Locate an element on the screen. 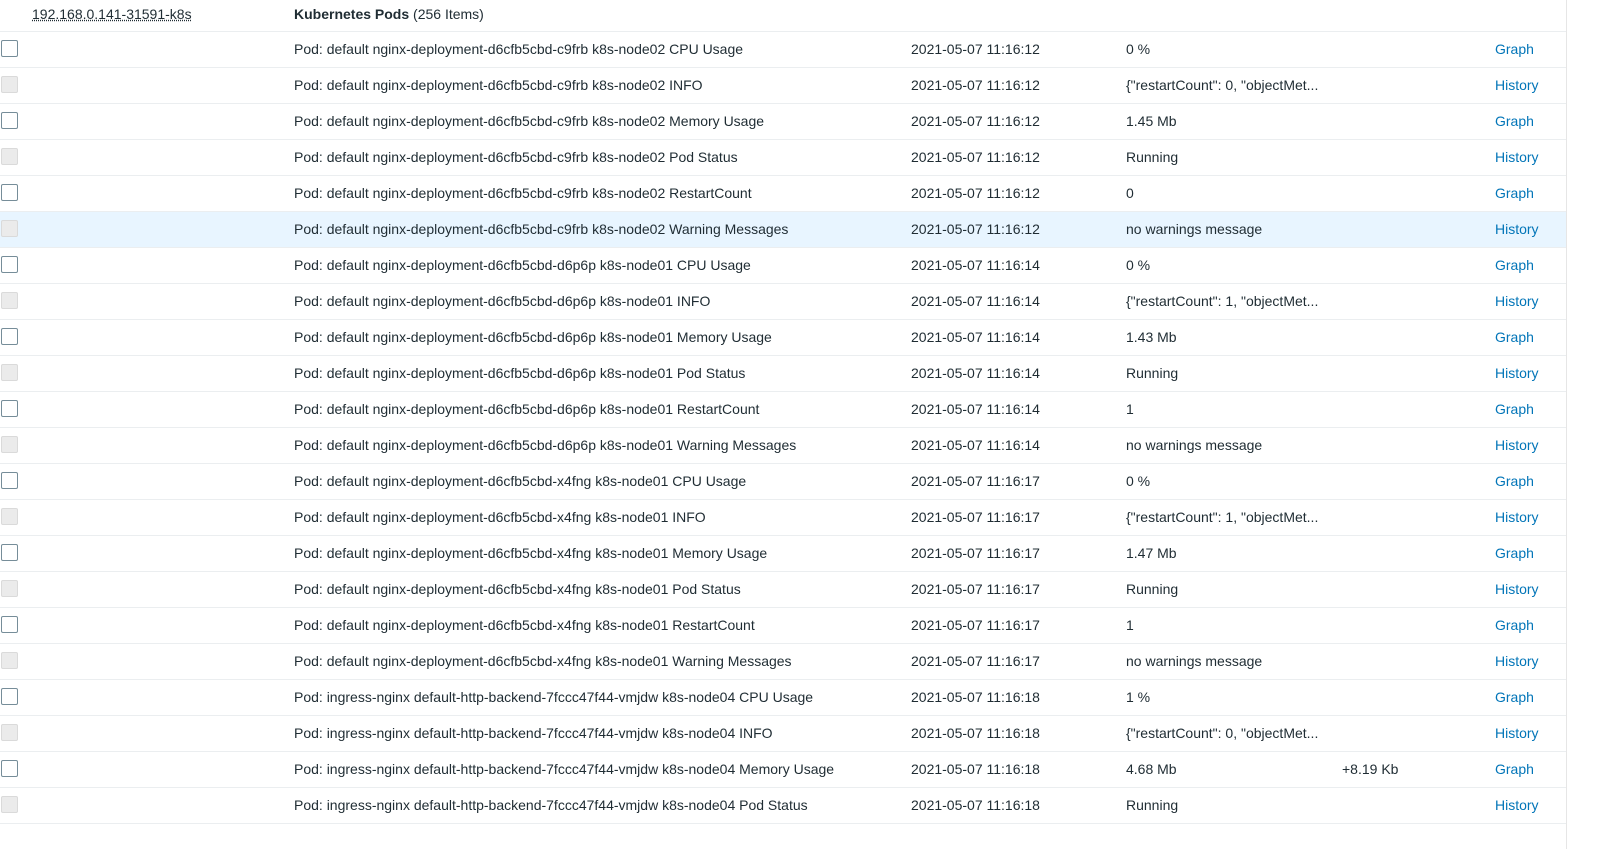 The width and height of the screenshot is (1618, 849). last-check-time: 2021-05-07 11:16:18 is located at coordinates (975, 697).